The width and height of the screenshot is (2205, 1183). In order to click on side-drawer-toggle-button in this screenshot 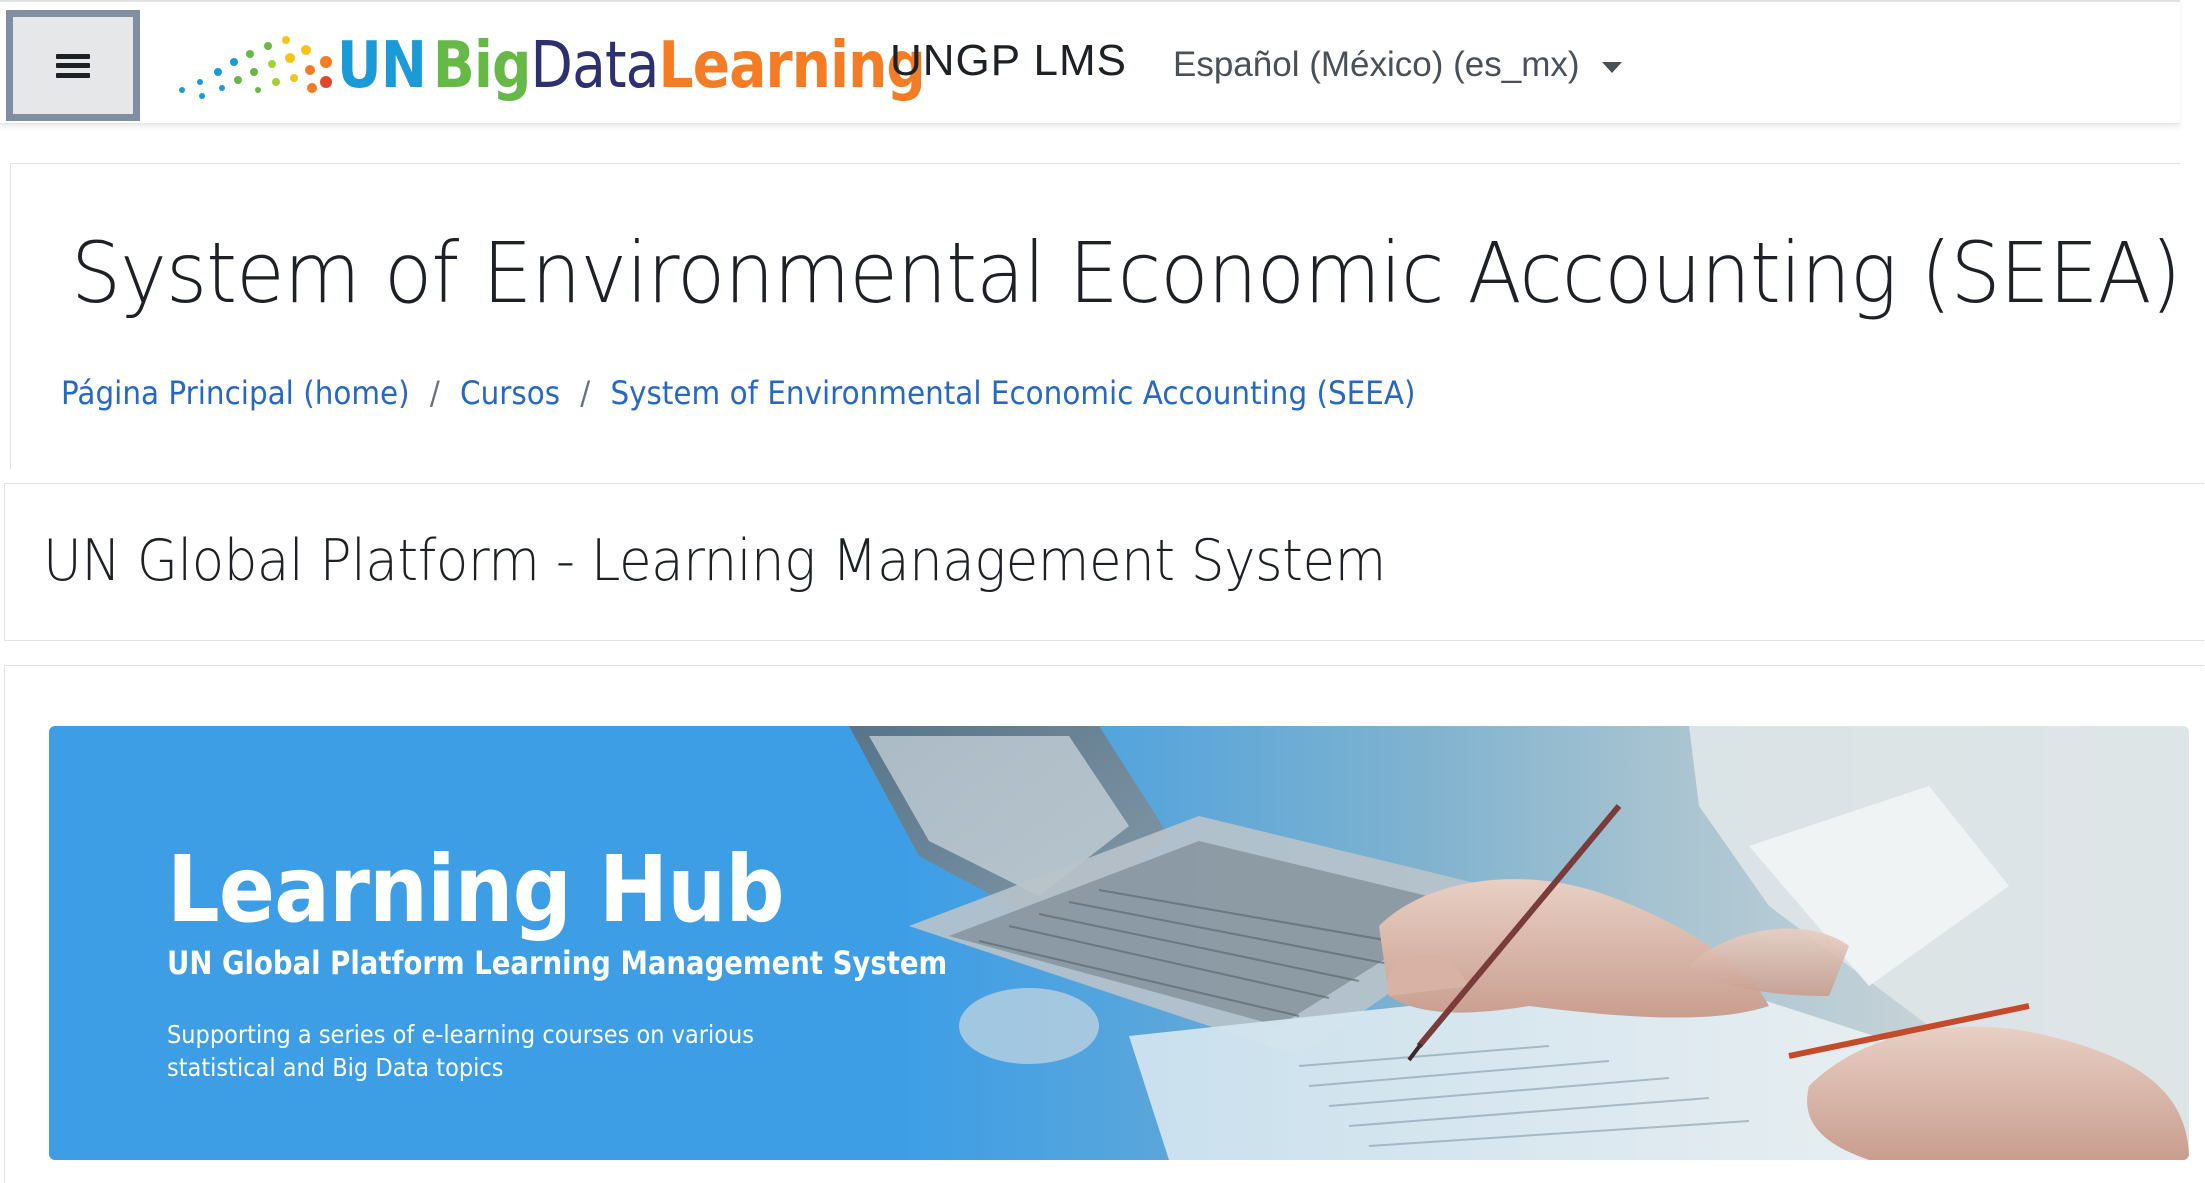, I will do `click(73, 65)`.